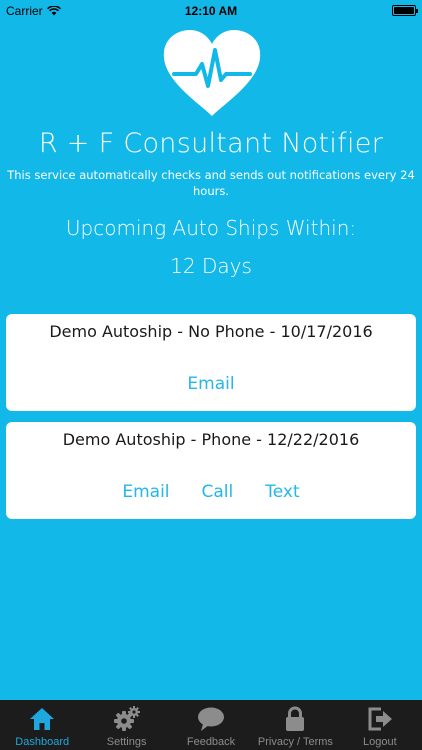 Image resolution: width=422 pixels, height=750 pixels. What do you see at coordinates (405, 10) in the screenshot?
I see `battery-icon` at bounding box center [405, 10].